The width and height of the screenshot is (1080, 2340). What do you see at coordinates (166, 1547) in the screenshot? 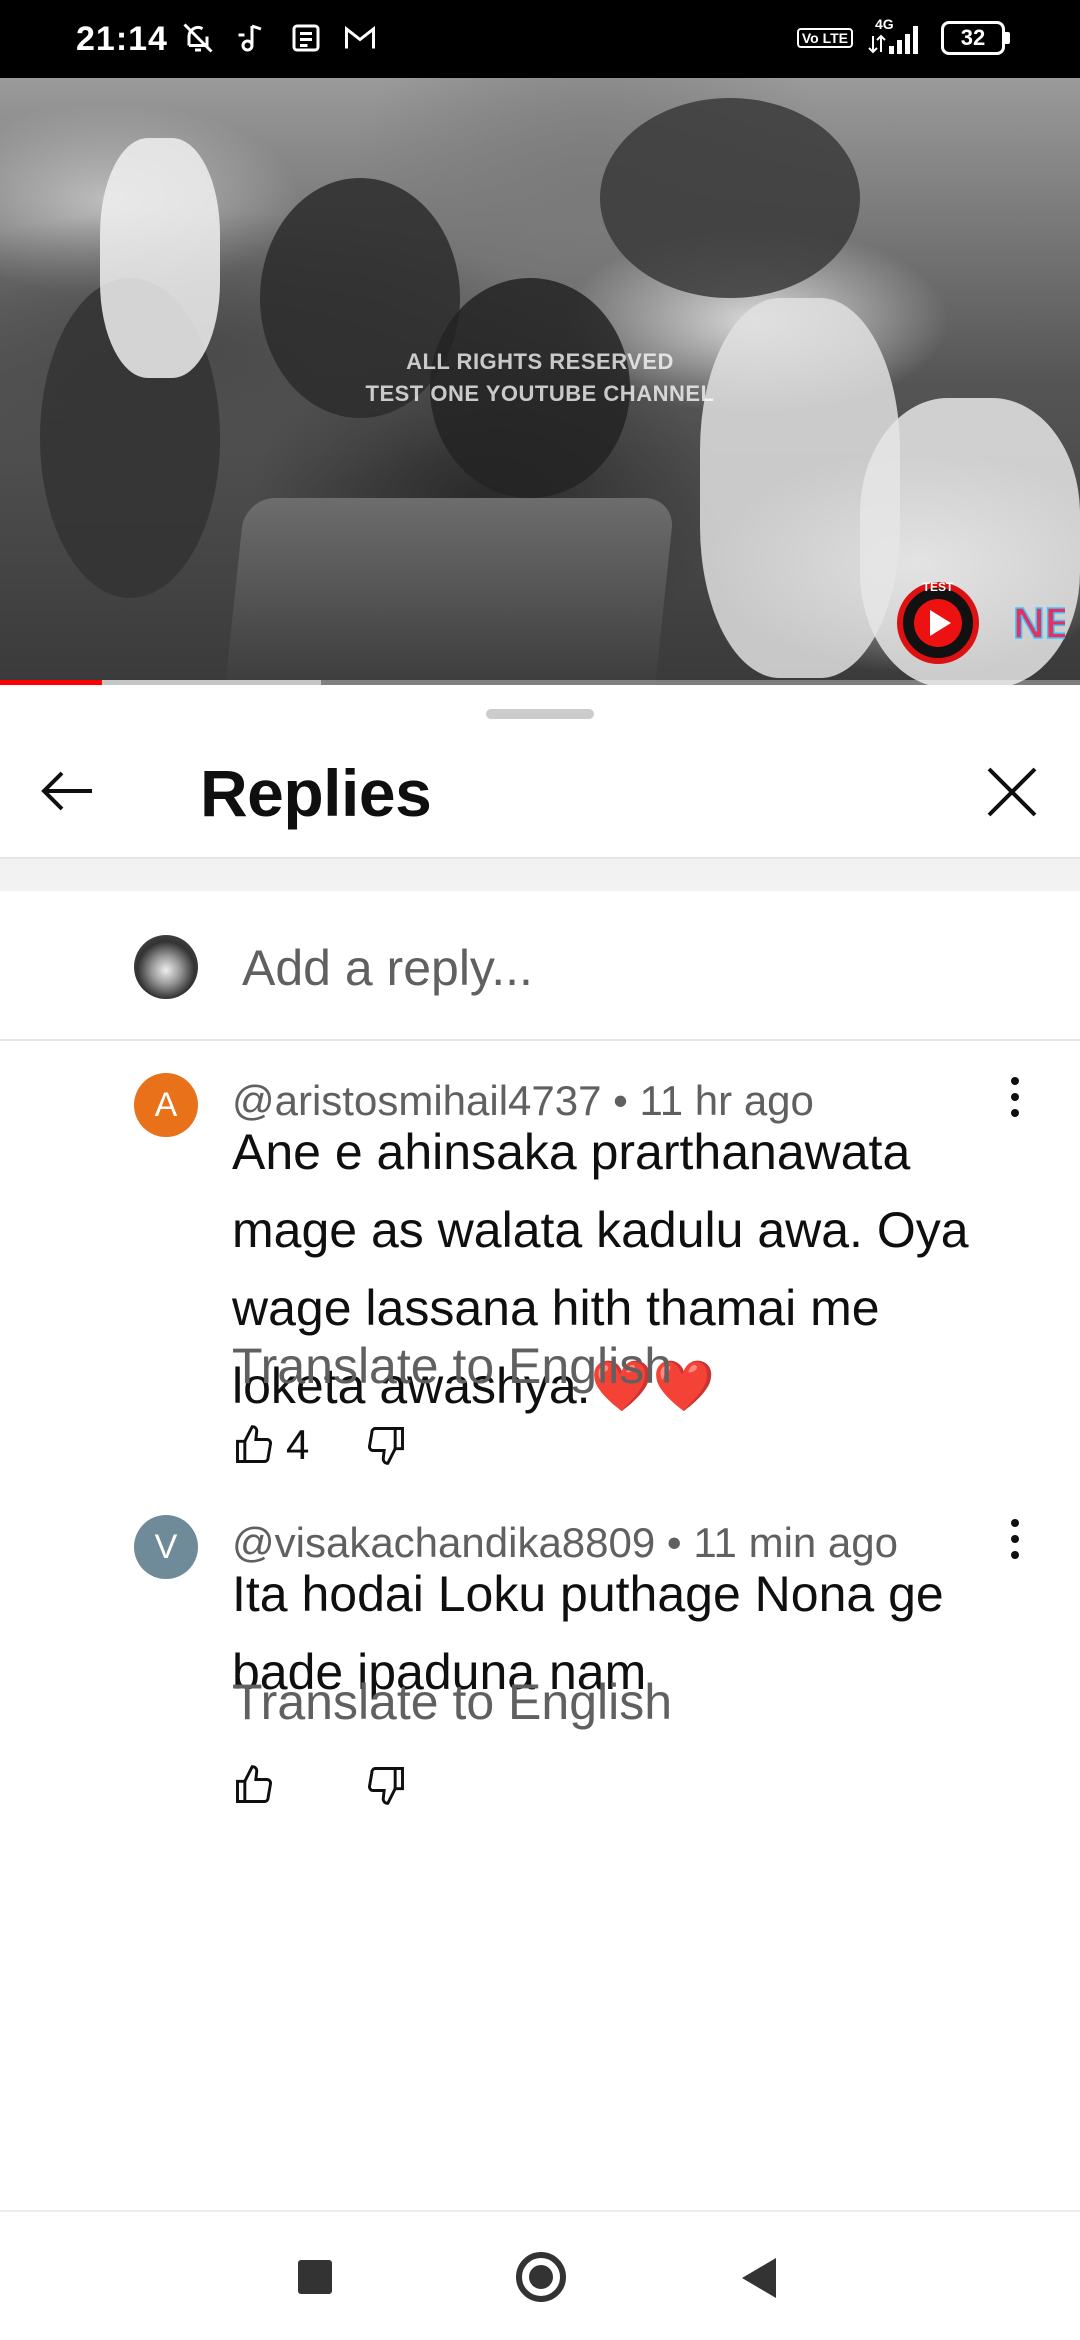
I see `commenter-avatar: V` at bounding box center [166, 1547].